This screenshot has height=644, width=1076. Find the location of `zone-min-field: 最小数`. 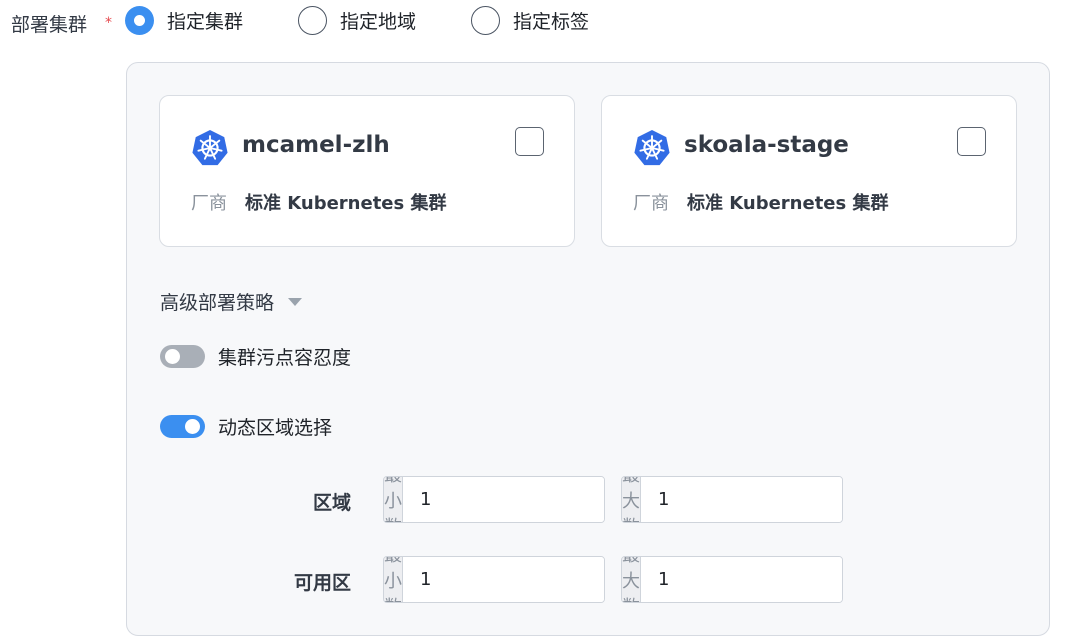

zone-min-field: 最小数 is located at coordinates (494, 579).